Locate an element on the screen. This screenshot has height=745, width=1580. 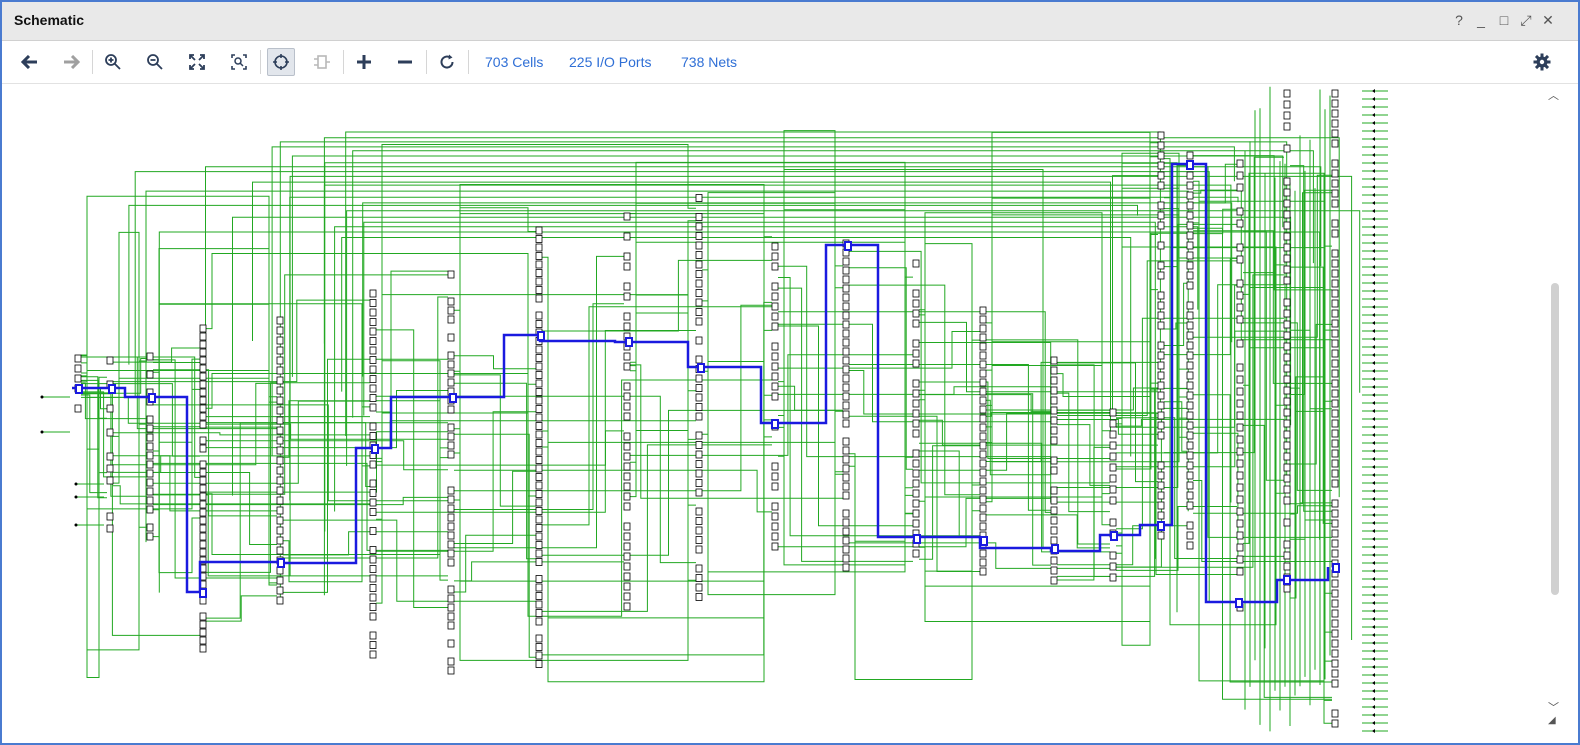
zoom-fit-button is located at coordinates (197, 62).